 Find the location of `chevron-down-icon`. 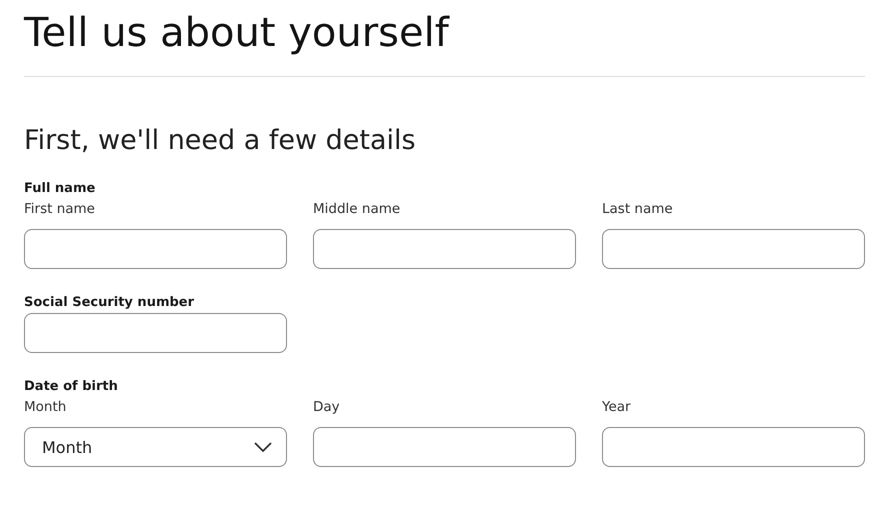

chevron-down-icon is located at coordinates (263, 447).